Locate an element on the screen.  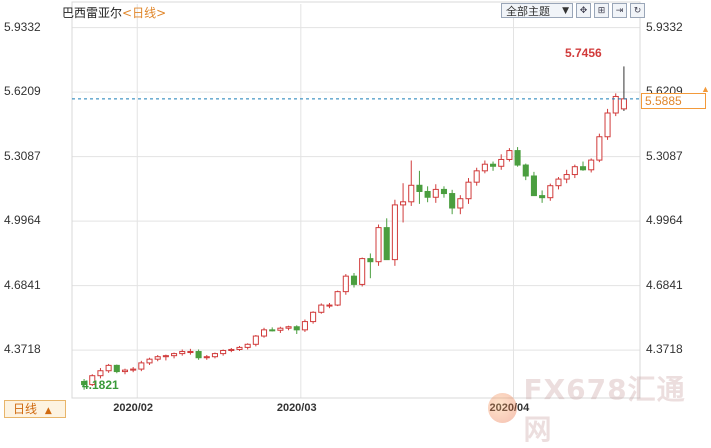
watermark: FX678汇通网 is located at coordinates (599, 408).